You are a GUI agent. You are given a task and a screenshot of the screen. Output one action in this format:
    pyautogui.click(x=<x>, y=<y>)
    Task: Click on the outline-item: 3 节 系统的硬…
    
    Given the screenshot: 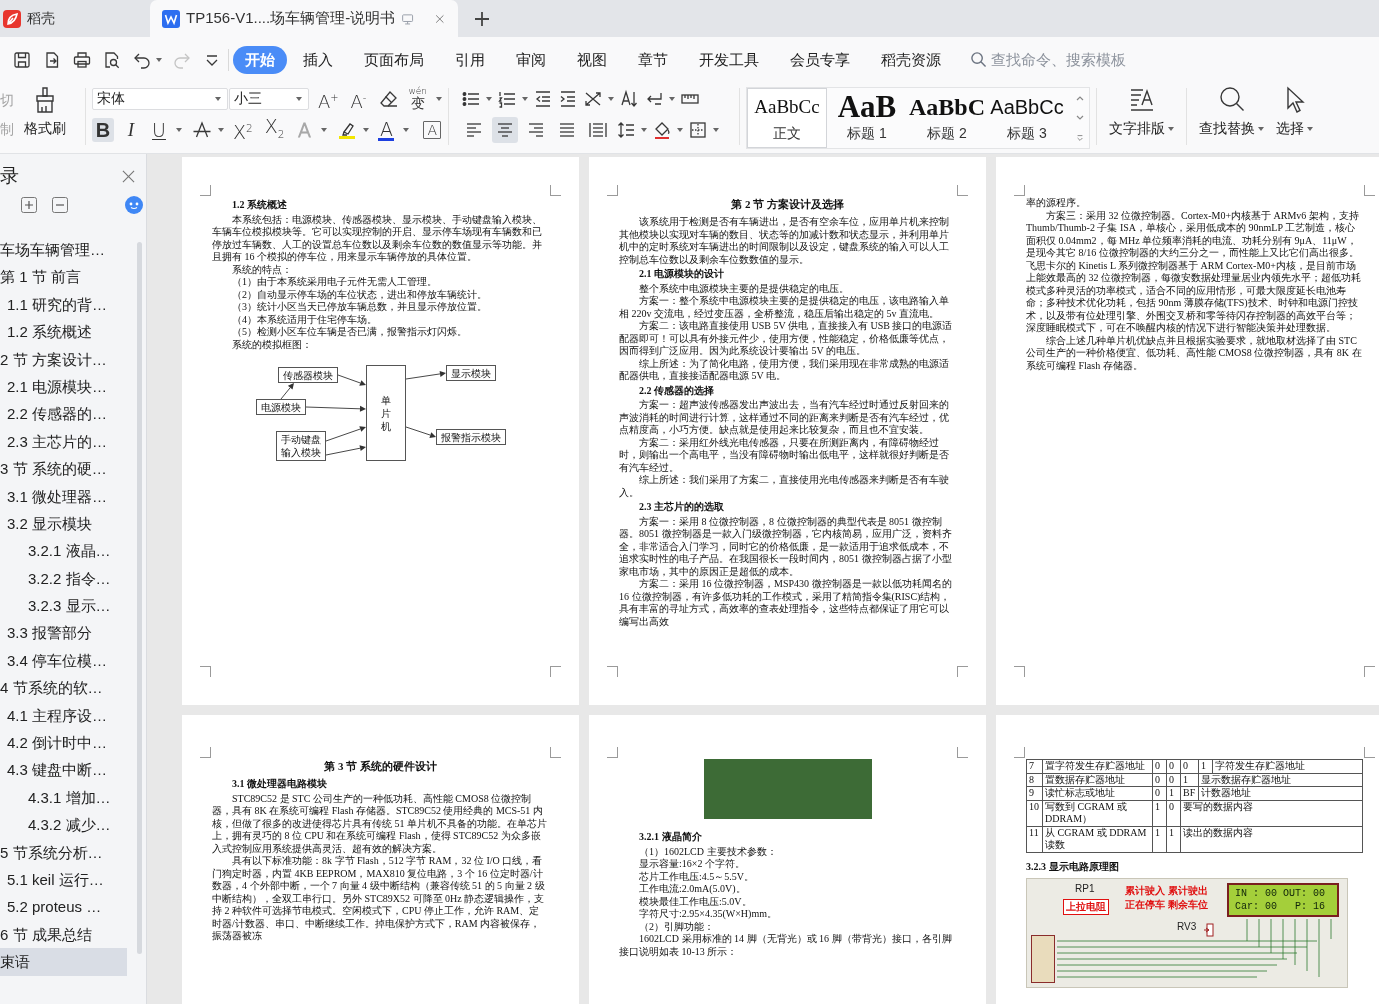 What is the action you would take?
    pyautogui.click(x=63, y=469)
    